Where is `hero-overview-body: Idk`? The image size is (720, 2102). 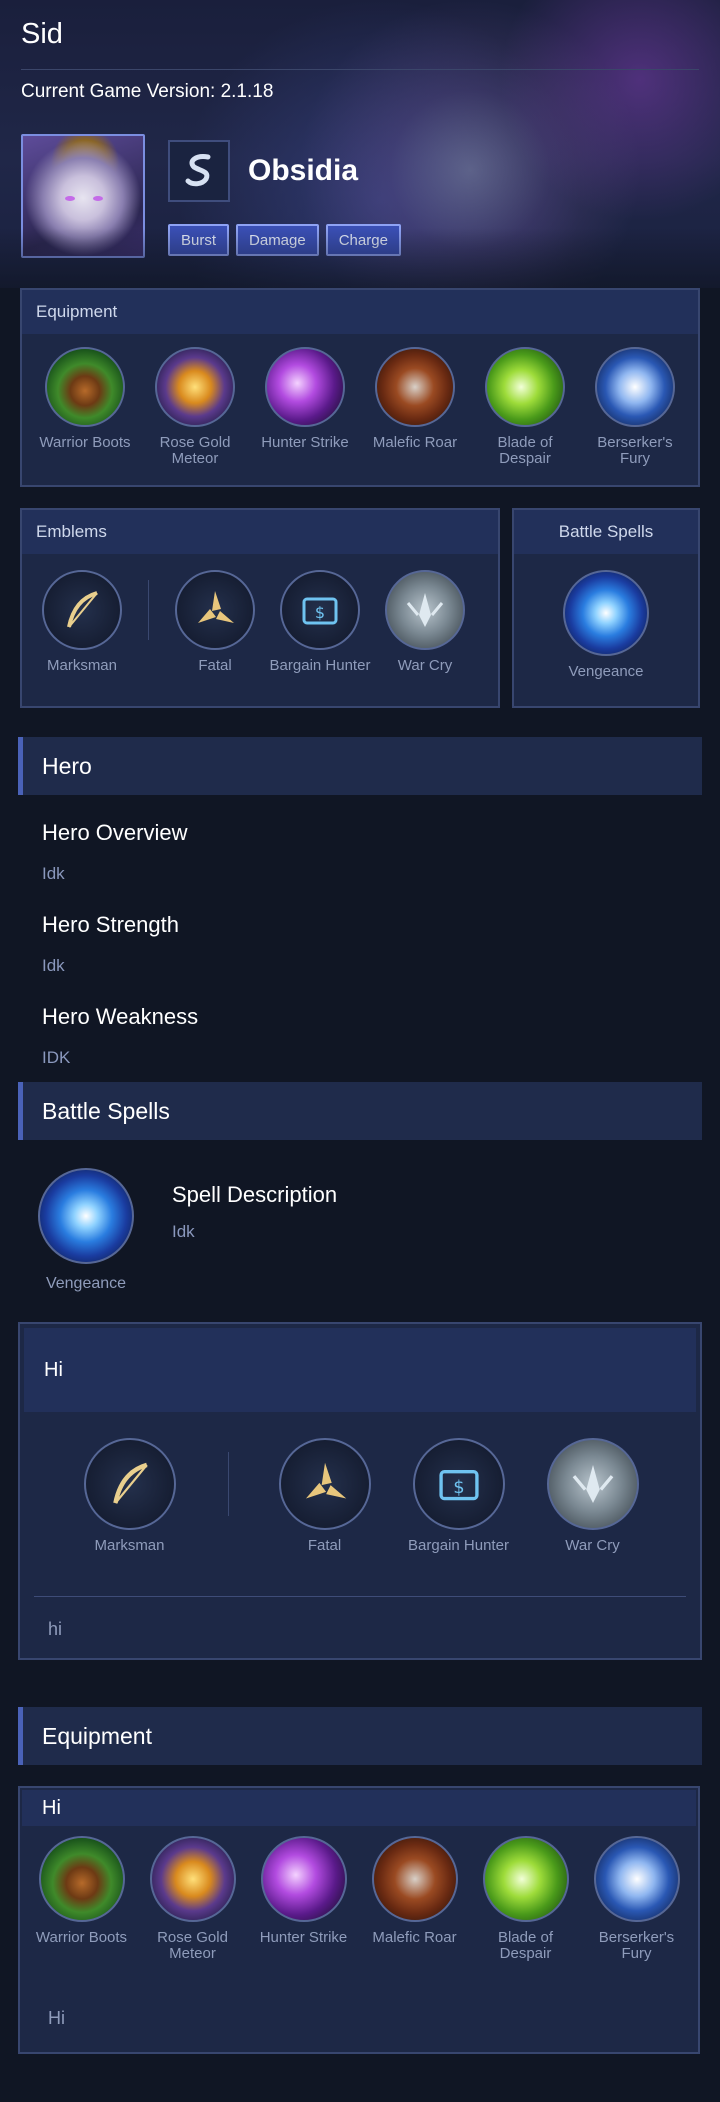 hero-overview-body: Idk is located at coordinates (53, 873).